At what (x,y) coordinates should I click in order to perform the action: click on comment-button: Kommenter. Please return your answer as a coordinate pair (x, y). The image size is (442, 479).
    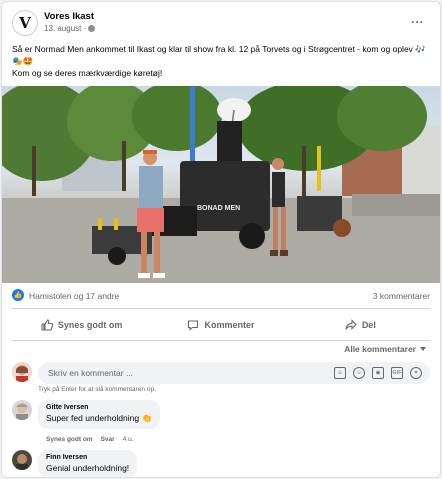
    Looking at the image, I should click on (220, 325).